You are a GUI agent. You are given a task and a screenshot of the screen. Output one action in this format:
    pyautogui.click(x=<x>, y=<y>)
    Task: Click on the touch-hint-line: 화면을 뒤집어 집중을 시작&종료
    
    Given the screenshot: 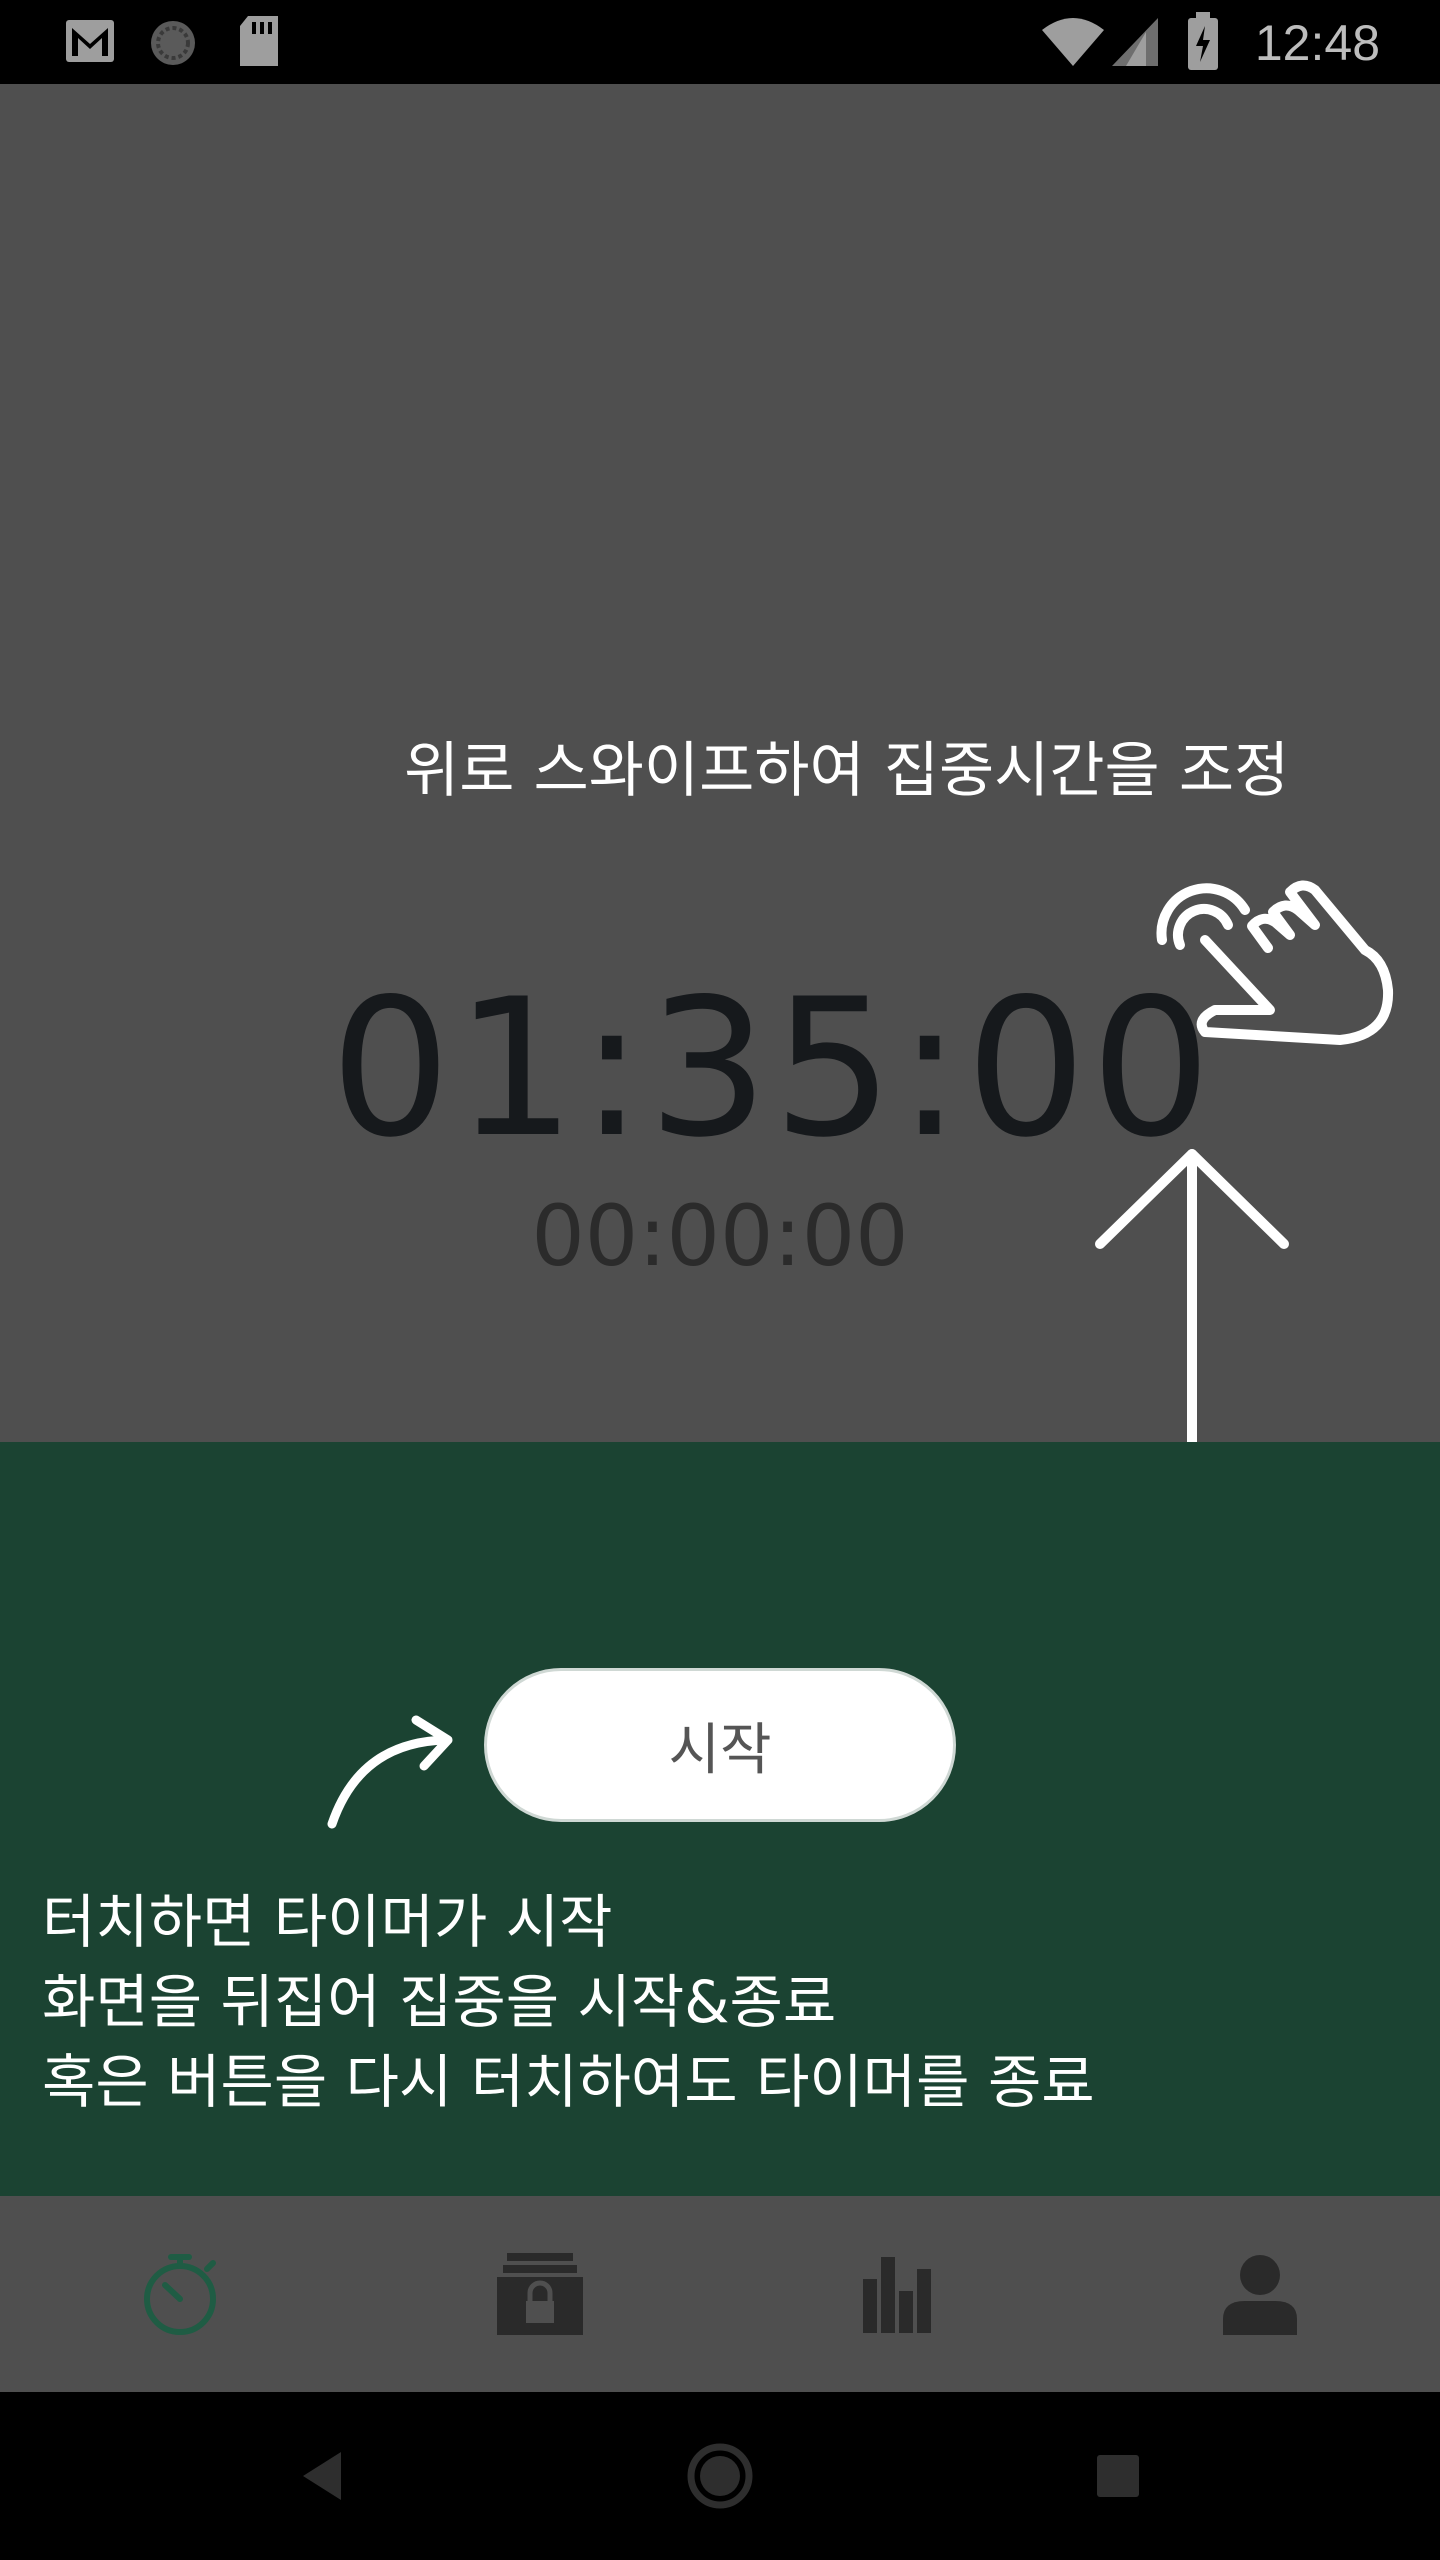 What is the action you would take?
    pyautogui.click(x=439, y=2002)
    